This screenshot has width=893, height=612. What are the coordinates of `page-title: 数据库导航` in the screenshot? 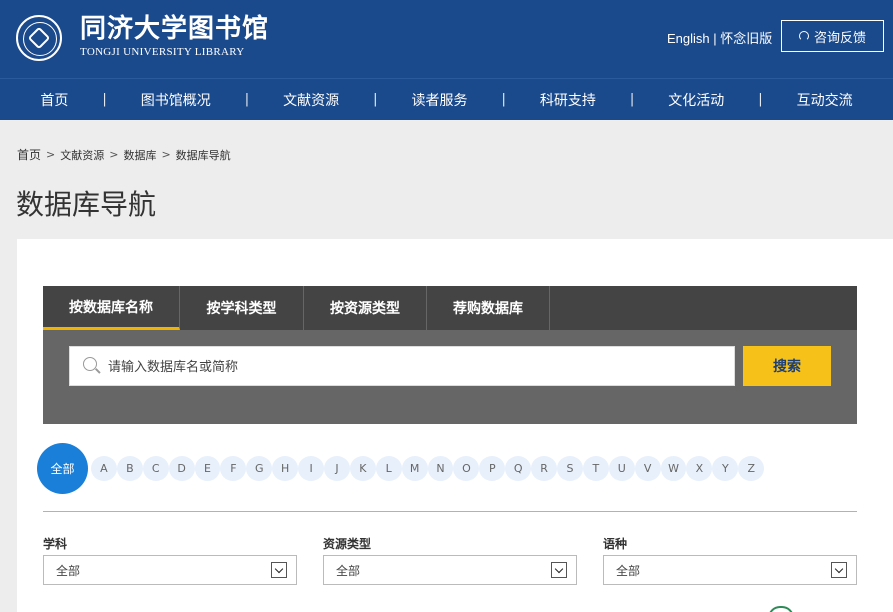 It's located at (86, 204).